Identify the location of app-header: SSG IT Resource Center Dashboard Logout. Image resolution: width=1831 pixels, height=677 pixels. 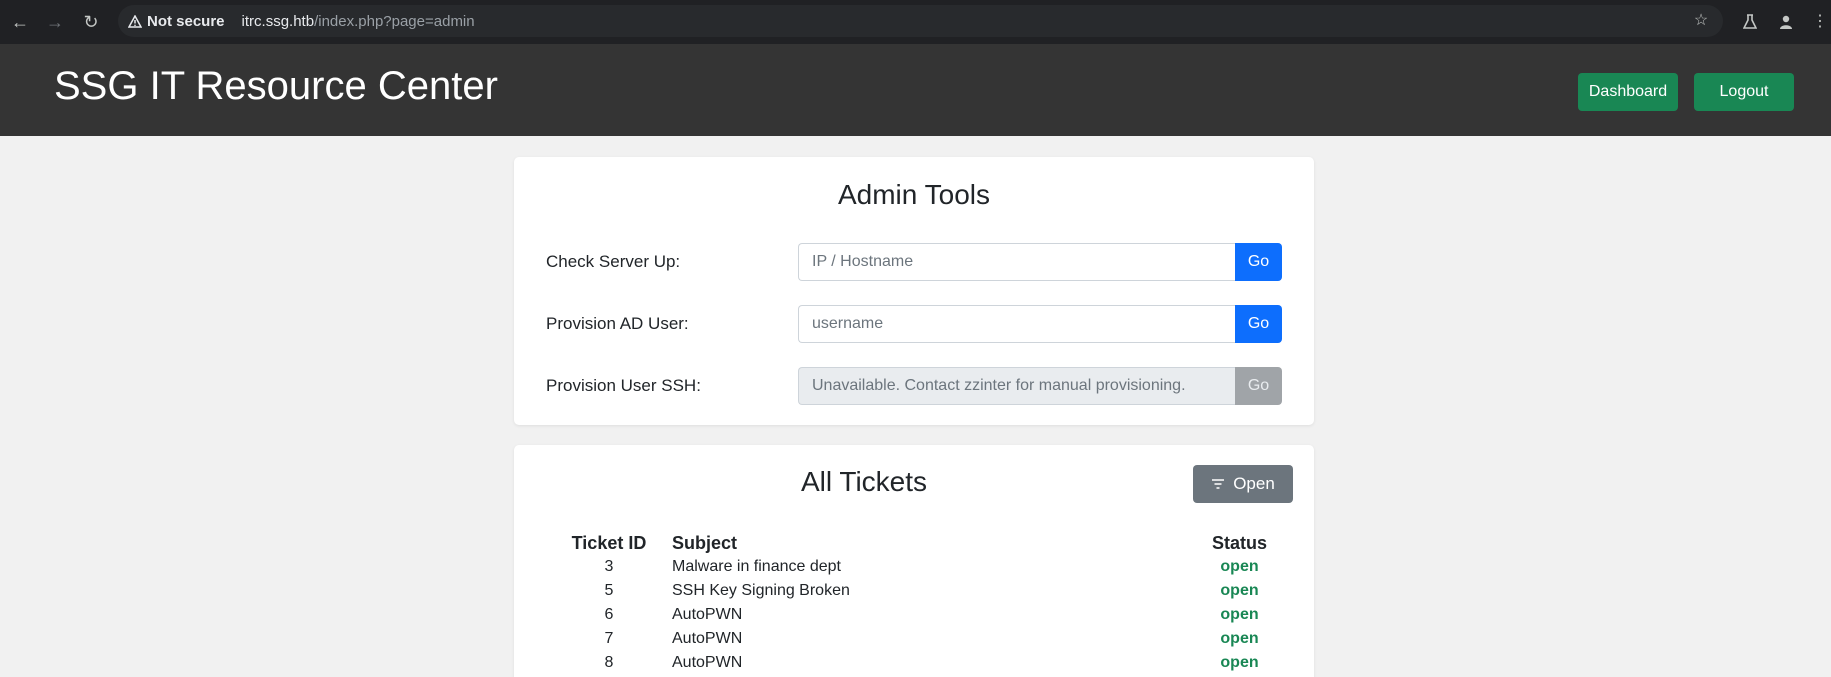
(915, 90).